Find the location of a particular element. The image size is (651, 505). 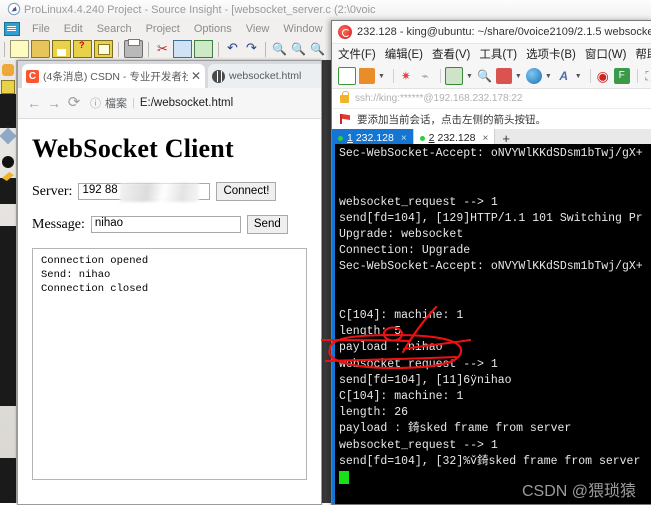

xshell-tab-label: 232.128 is located at coordinates (374, 138).